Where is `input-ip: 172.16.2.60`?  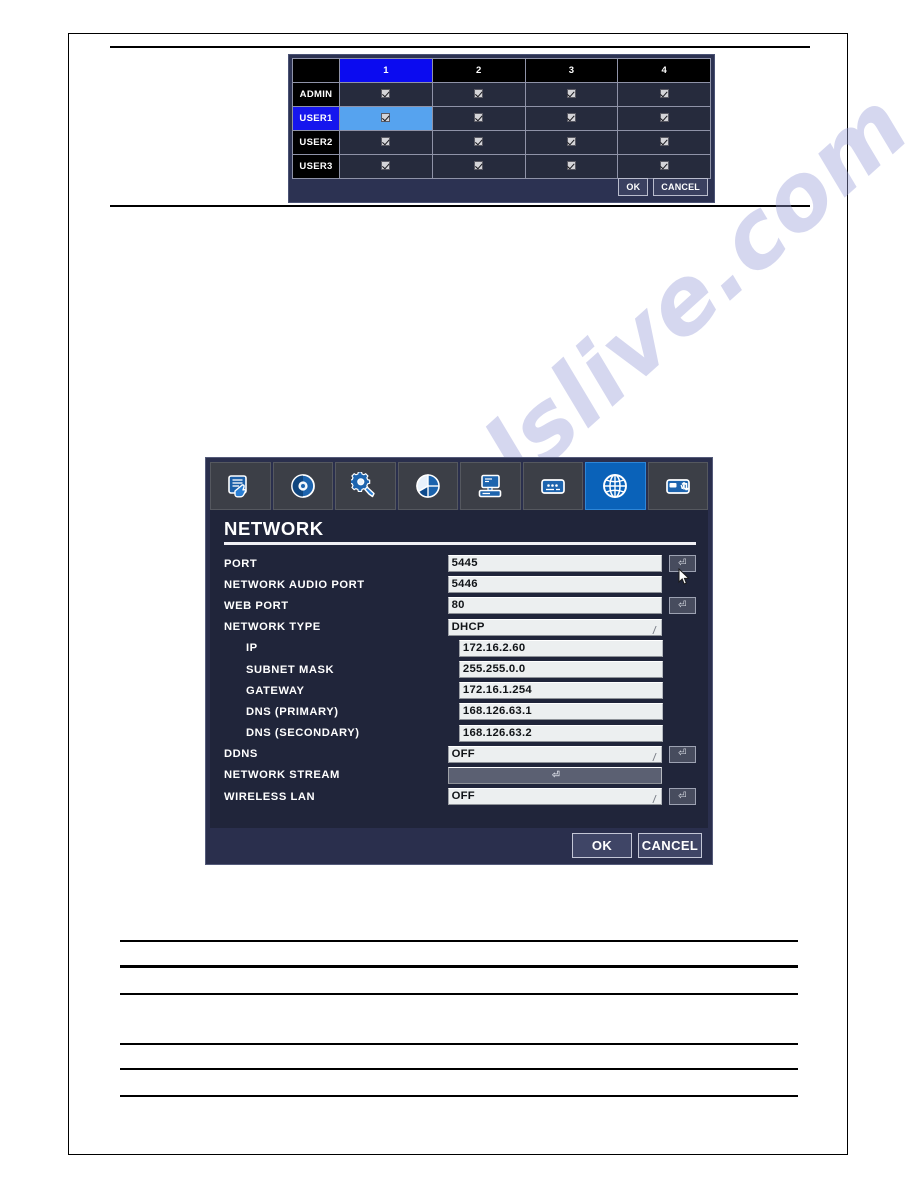
input-ip: 172.16.2.60 is located at coordinates (560, 648).